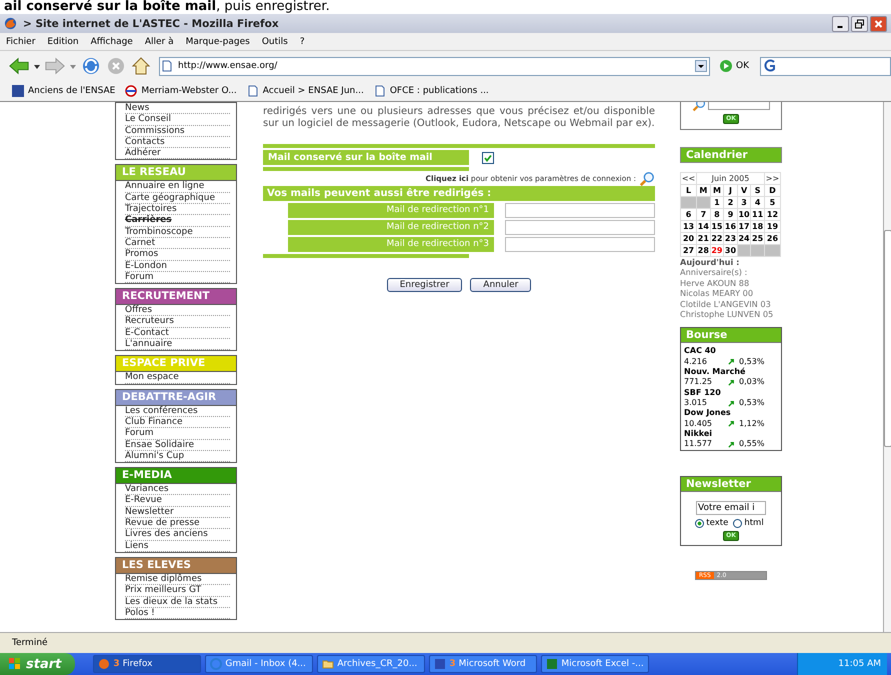 The image size is (891, 675). I want to click on sidebar-link: Commissions, so click(177, 131).